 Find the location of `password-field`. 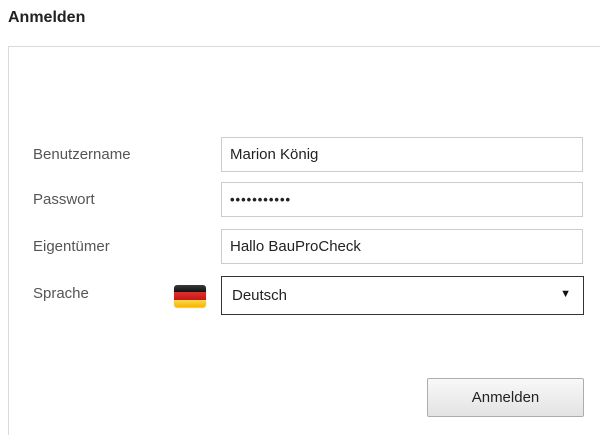

password-field is located at coordinates (402, 199).